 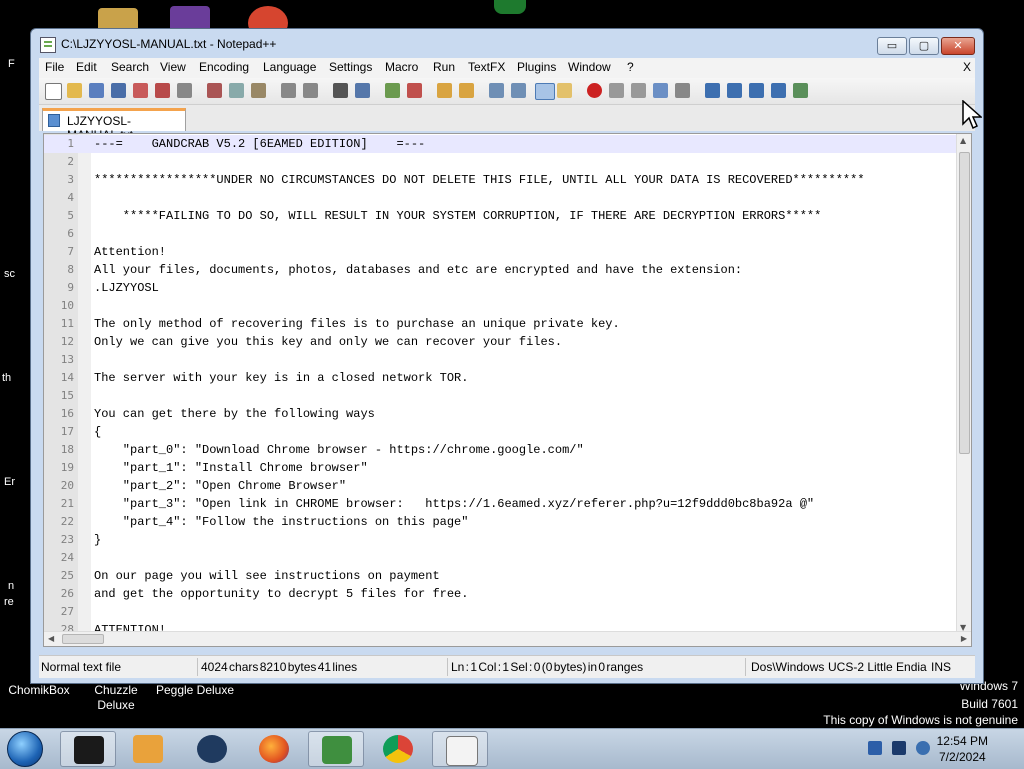 What do you see at coordinates (212, 749) in the screenshot?
I see `taskbar-app-game` at bounding box center [212, 749].